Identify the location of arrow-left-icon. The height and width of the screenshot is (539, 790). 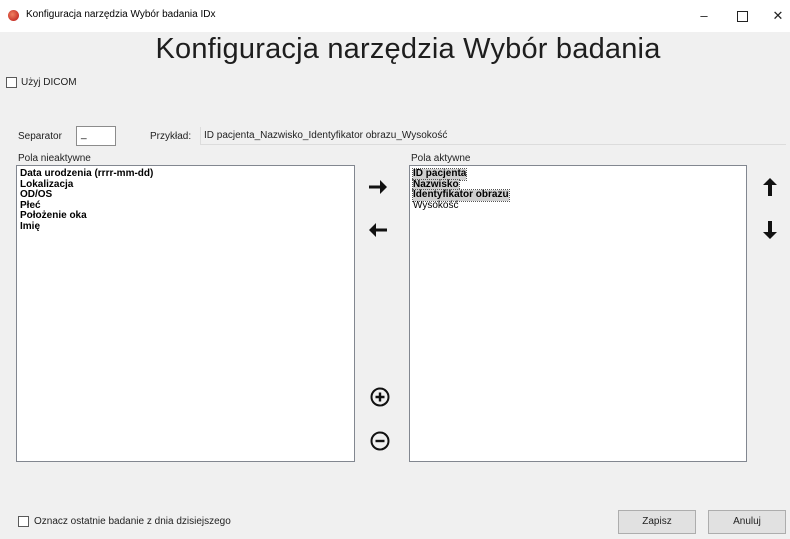
(378, 230).